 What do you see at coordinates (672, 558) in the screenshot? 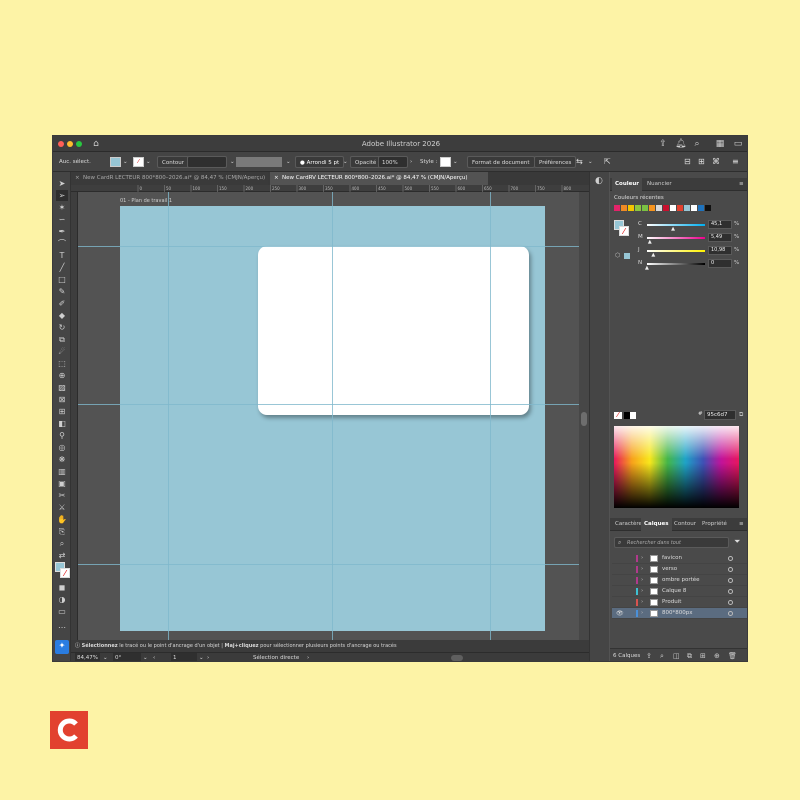
I see `layer-name: favicon` at bounding box center [672, 558].